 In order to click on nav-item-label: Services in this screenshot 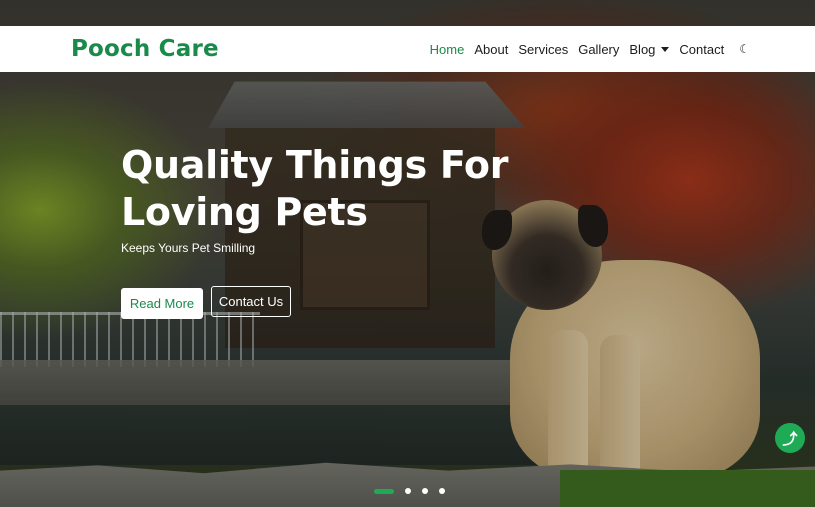, I will do `click(543, 49)`.